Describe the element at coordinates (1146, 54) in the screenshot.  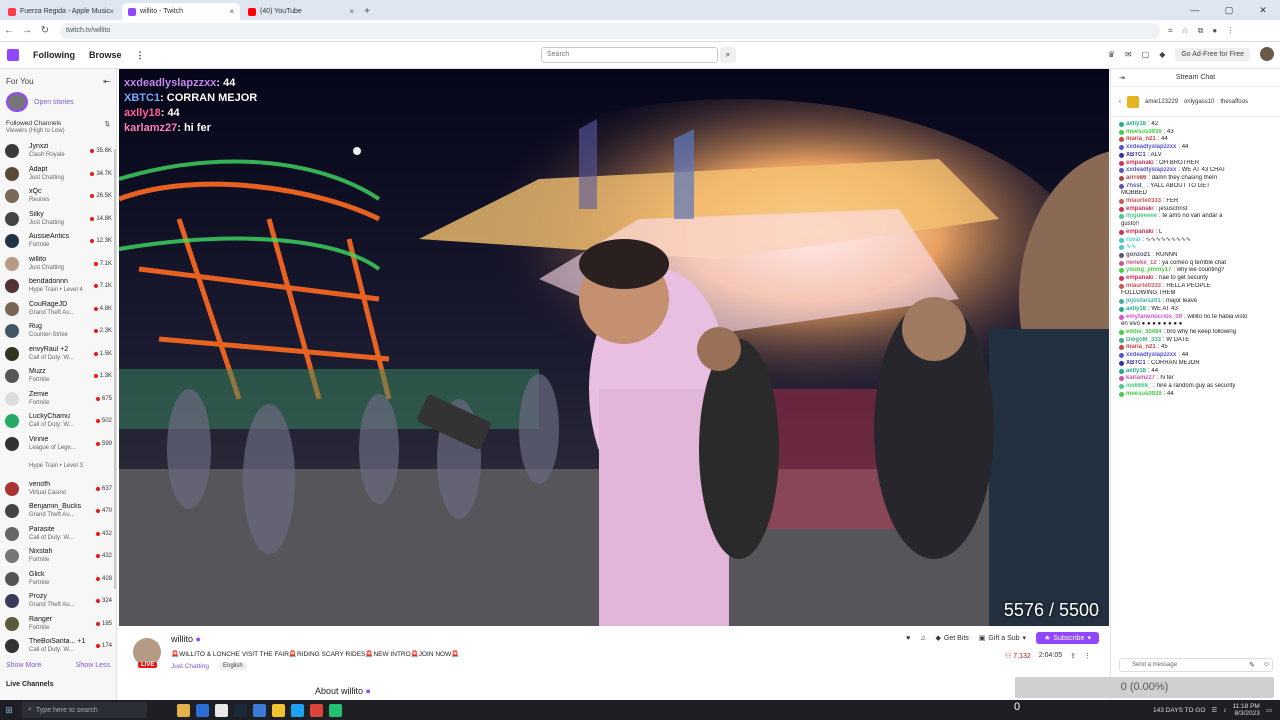
I see `notifications-icon: ▢` at that location.